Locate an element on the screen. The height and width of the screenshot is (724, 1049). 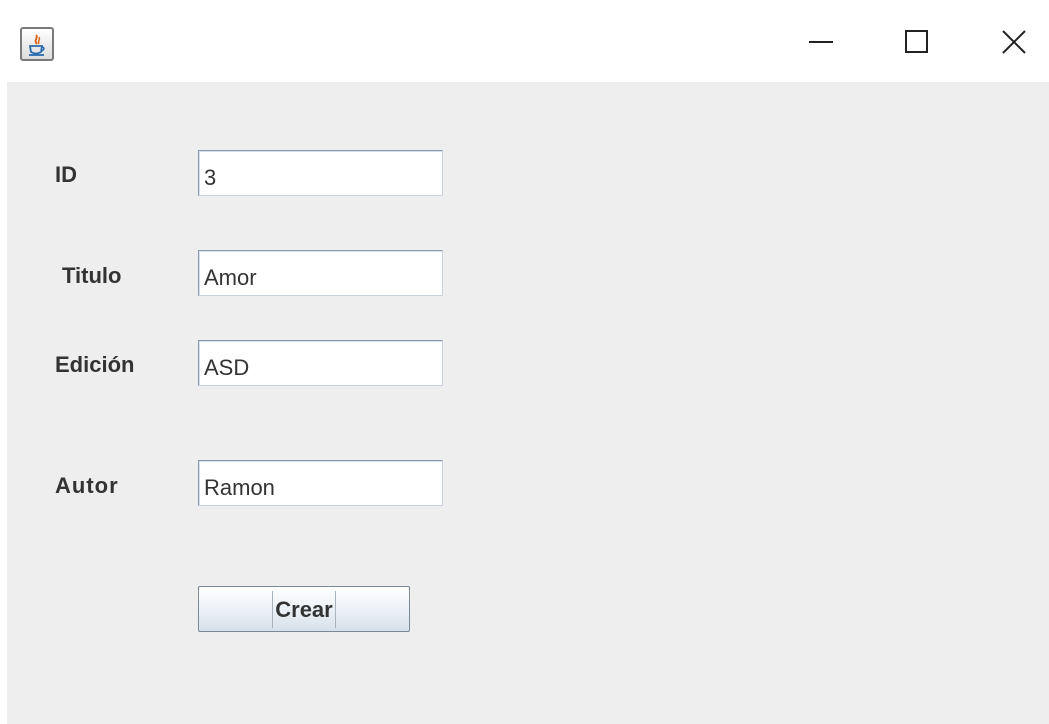
close-icon is located at coordinates (1014, 42).